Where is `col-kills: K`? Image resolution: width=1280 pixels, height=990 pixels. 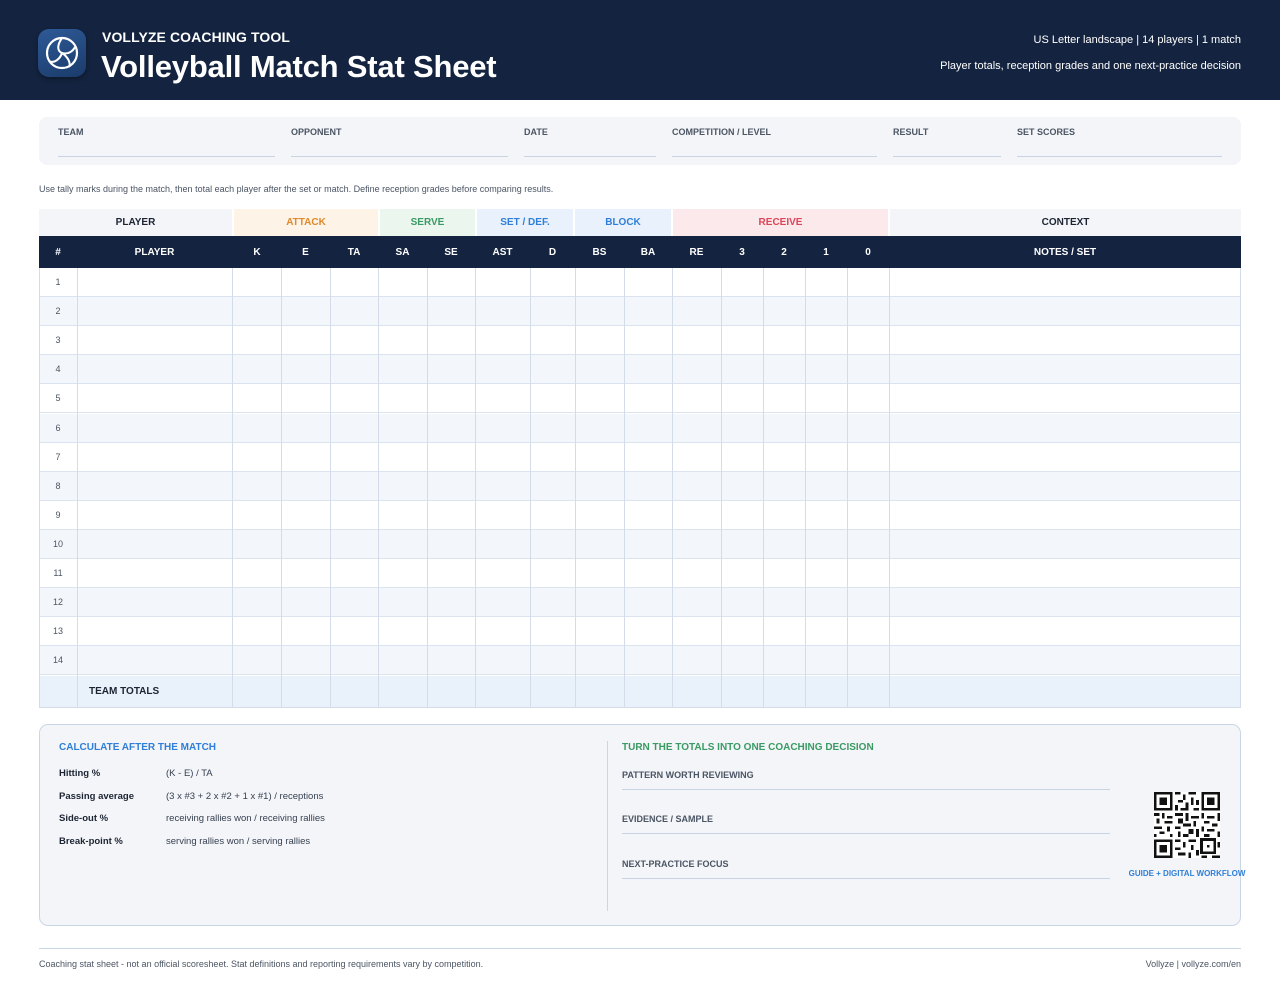
col-kills: K is located at coordinates (257, 252).